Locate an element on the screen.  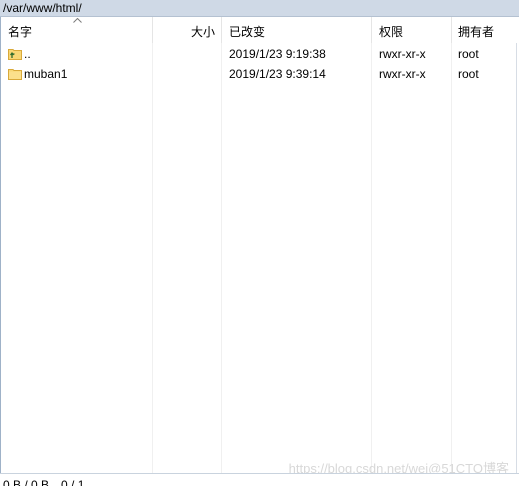
column-label-permissions: 权限 is located at coordinates (391, 32).